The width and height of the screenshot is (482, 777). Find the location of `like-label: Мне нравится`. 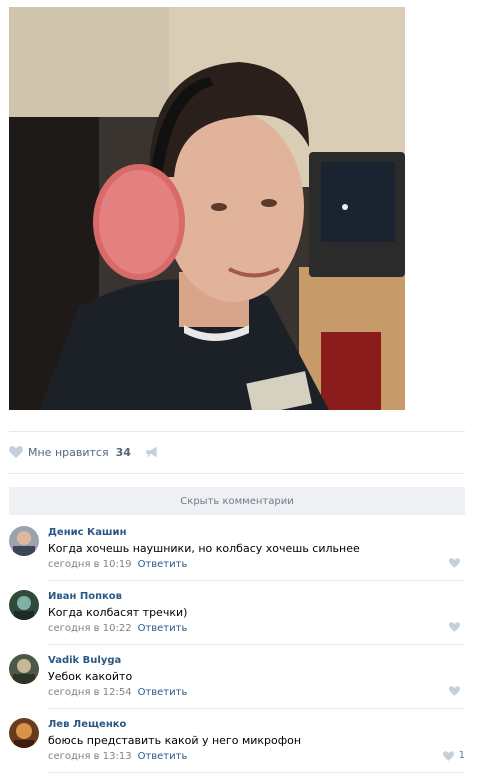

like-label: Мне нравится is located at coordinates (68, 452).